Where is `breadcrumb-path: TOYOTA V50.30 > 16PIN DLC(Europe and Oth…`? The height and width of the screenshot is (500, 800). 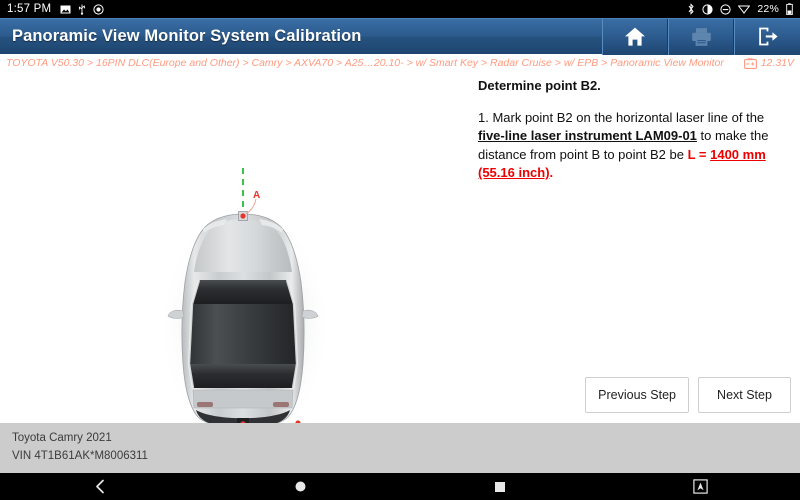 breadcrumb-path: TOYOTA V50.30 > 16PIN DLC(Europe and Oth… is located at coordinates (365, 63).